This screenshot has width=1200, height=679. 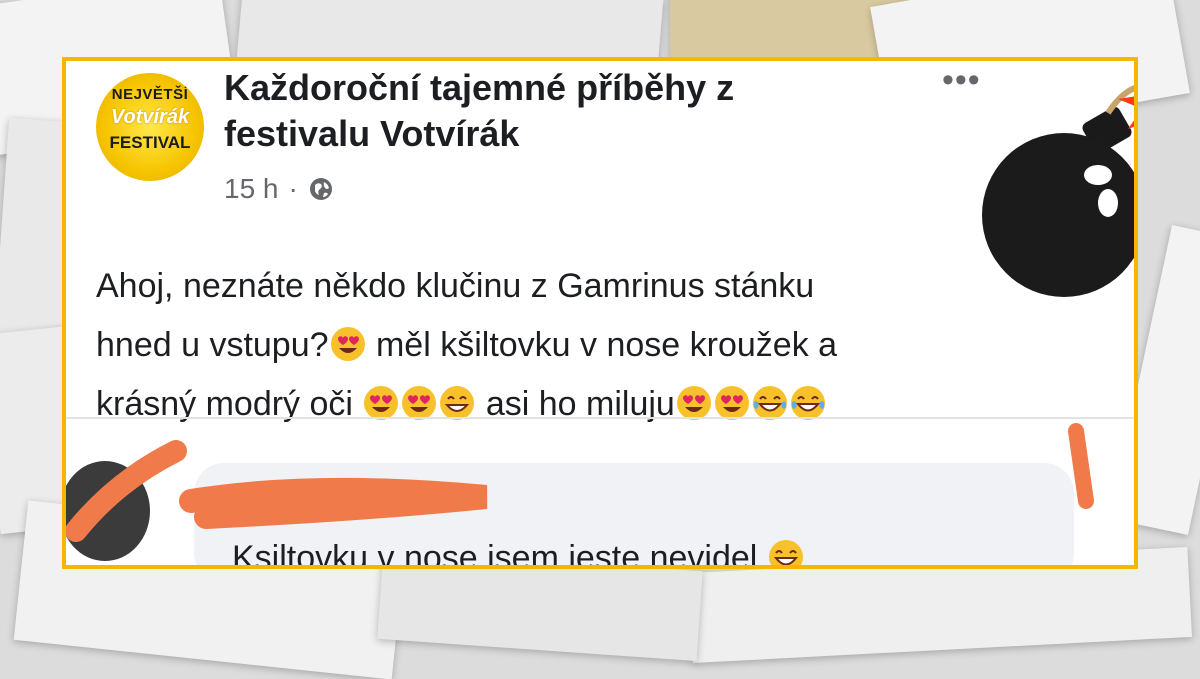 I want to click on bomb-icon, so click(x=1058, y=185).